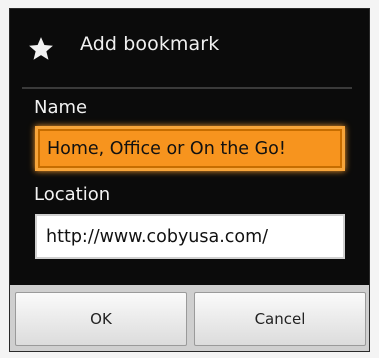  I want to click on location-input, so click(190, 236).